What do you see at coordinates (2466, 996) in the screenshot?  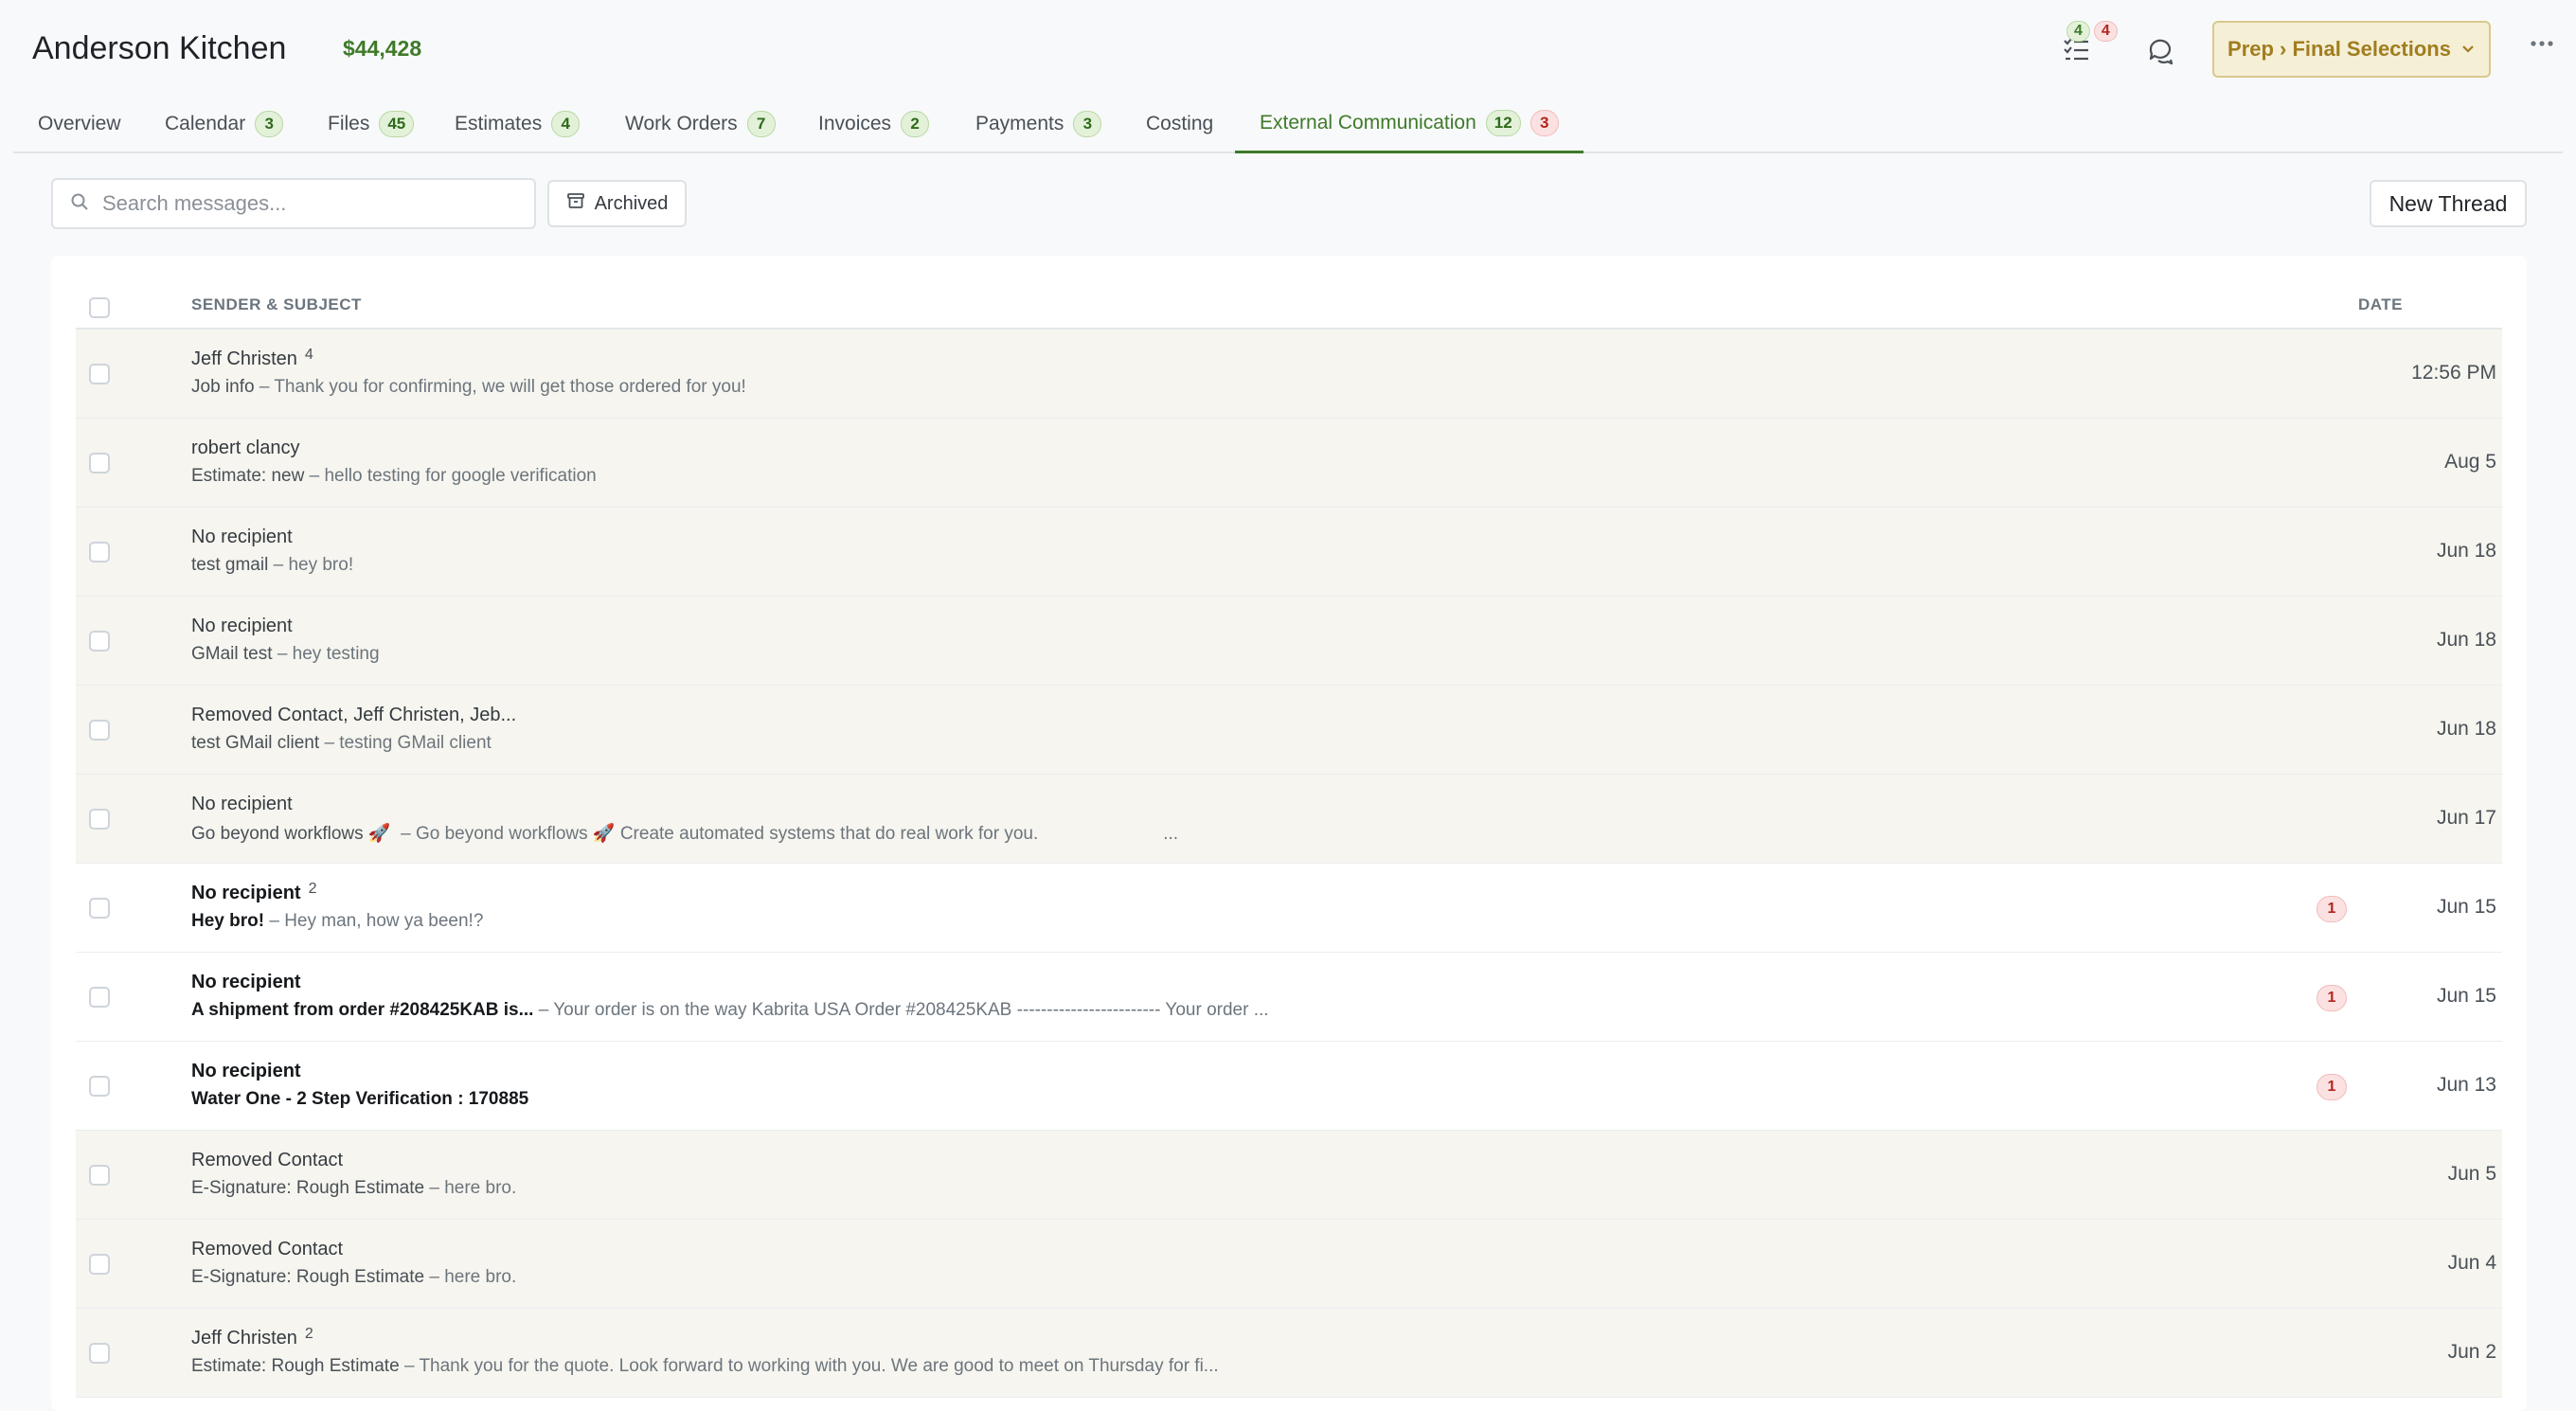 I see `message-date: Jun 15` at bounding box center [2466, 996].